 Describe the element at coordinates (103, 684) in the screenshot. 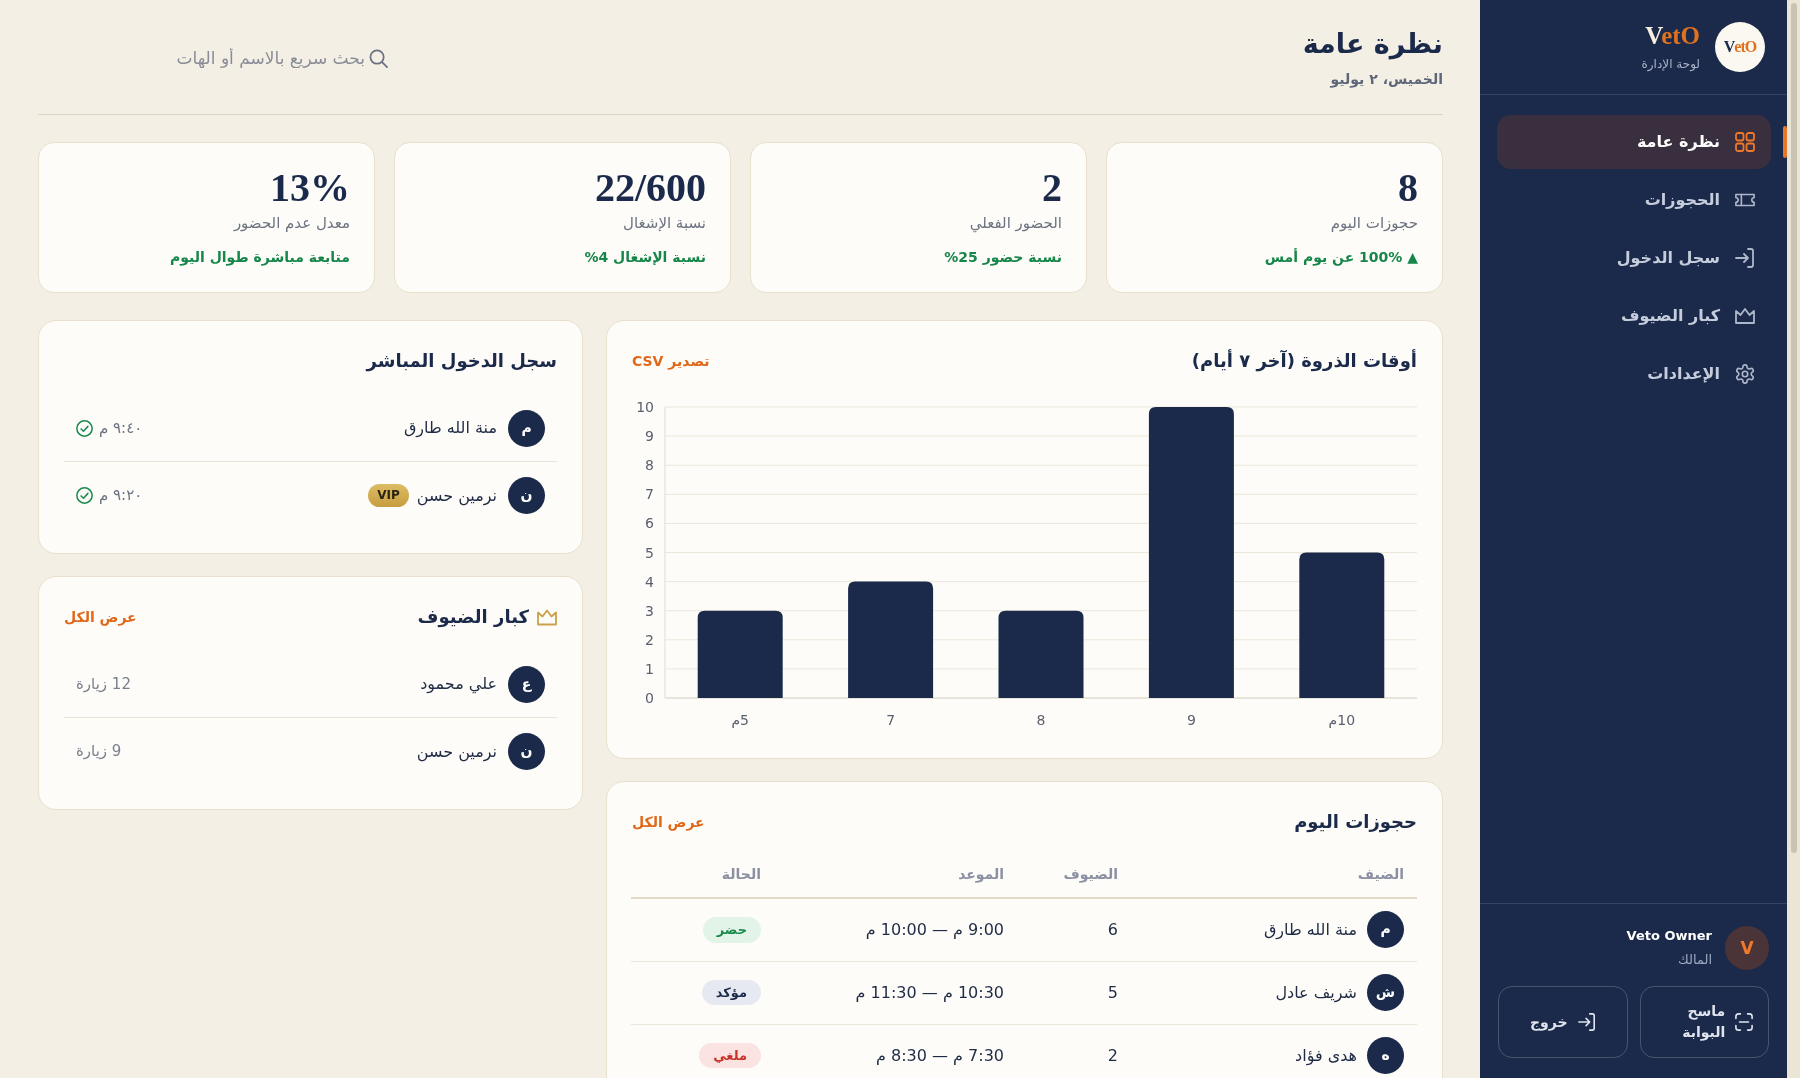

I see `visit-count: 12 زيارة` at that location.